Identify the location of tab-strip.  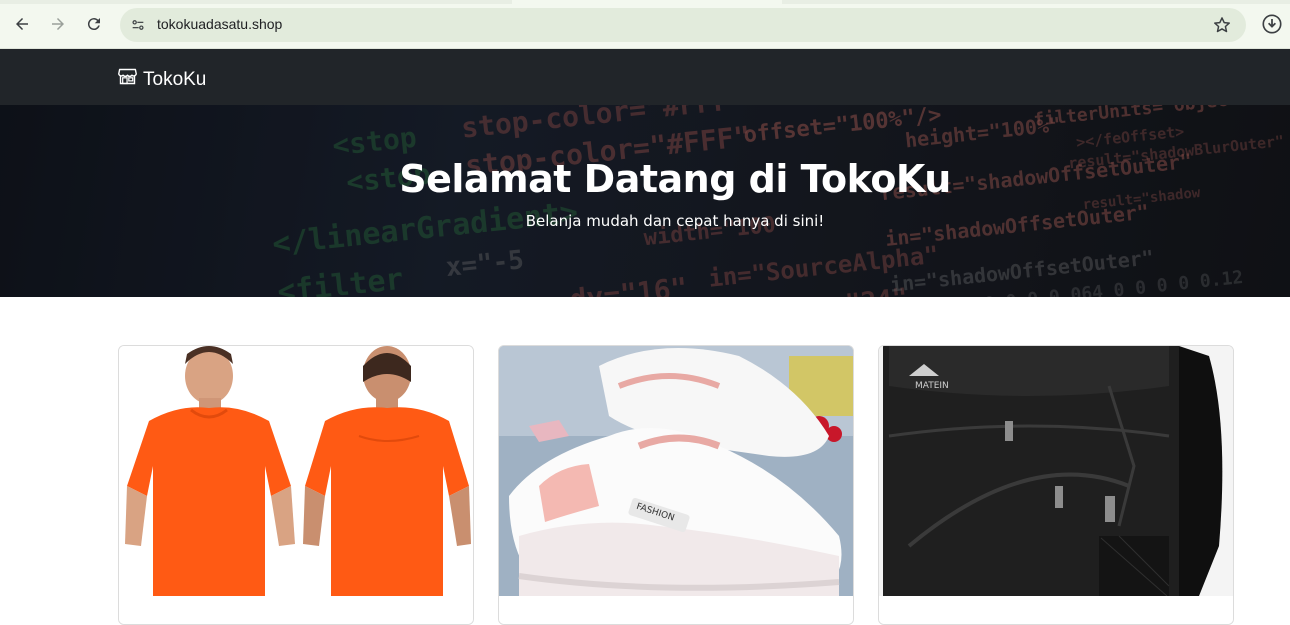
(645, 2).